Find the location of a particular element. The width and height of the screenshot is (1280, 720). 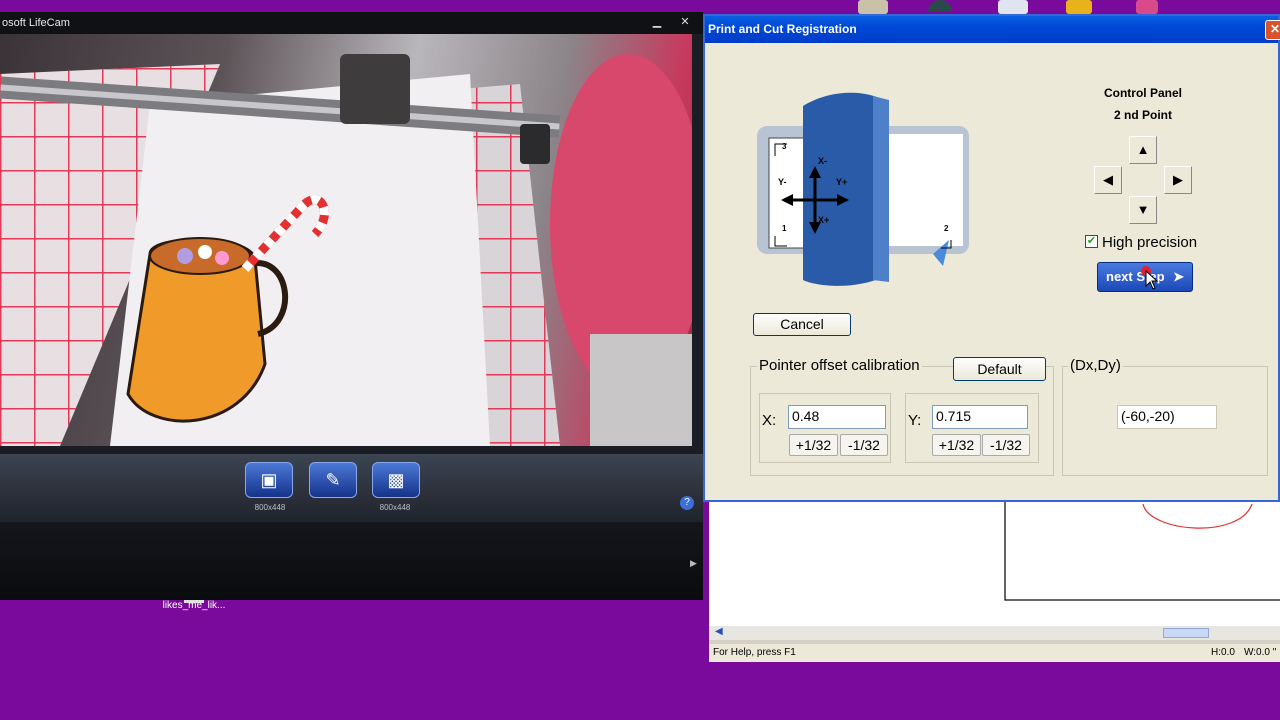

status-width: W:0.0 " is located at coordinates (1260, 652).